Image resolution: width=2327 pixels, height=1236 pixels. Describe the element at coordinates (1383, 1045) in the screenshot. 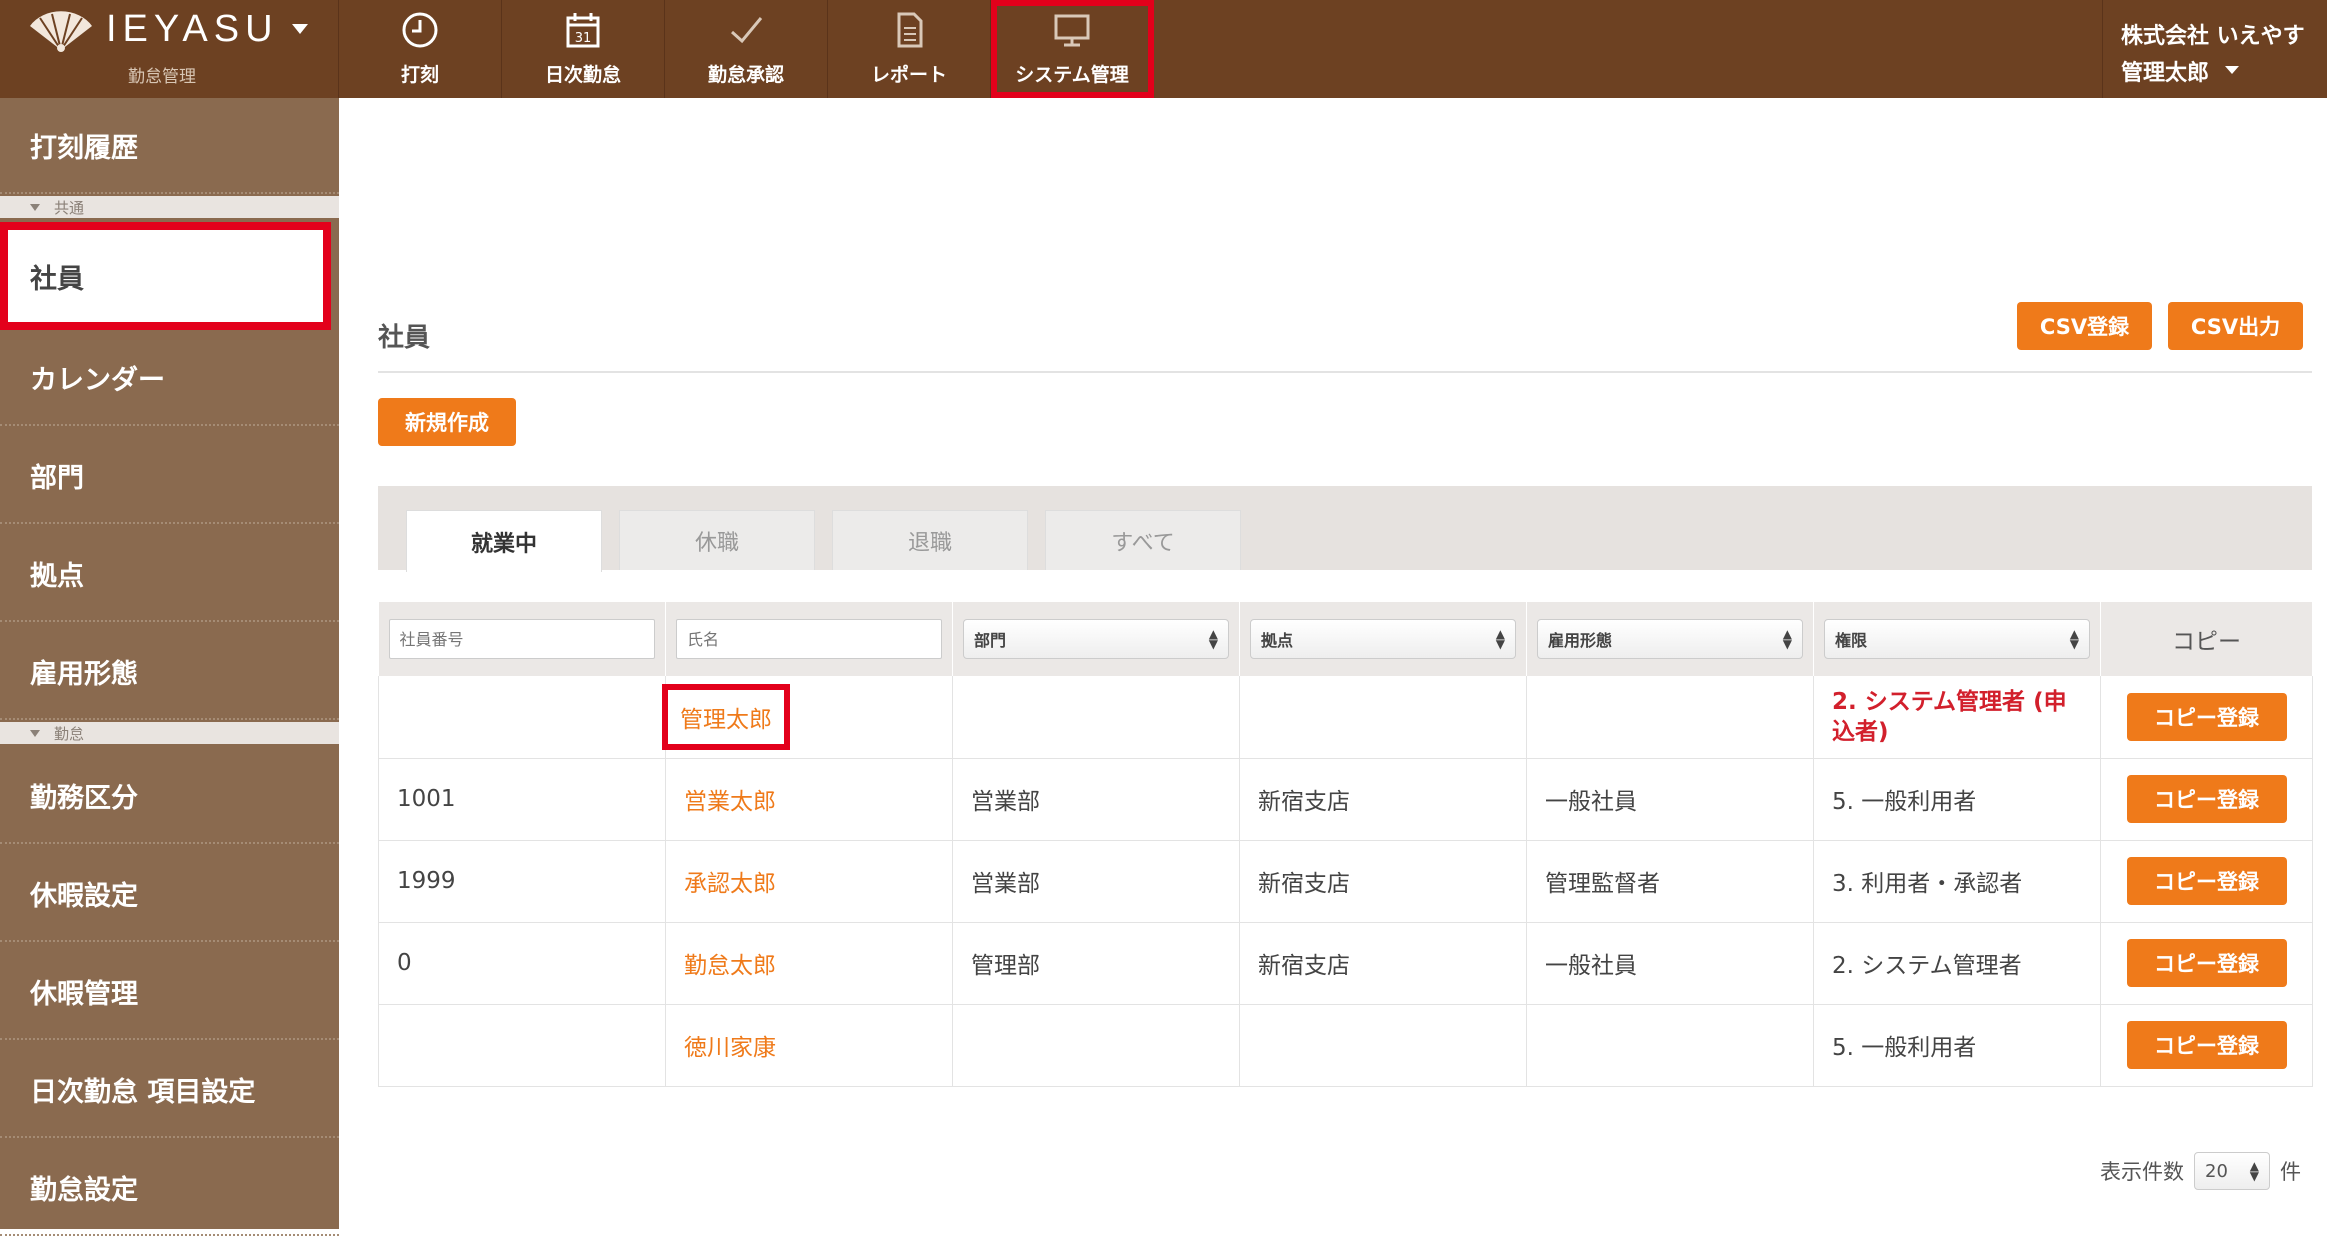

I see `location-cell` at that location.